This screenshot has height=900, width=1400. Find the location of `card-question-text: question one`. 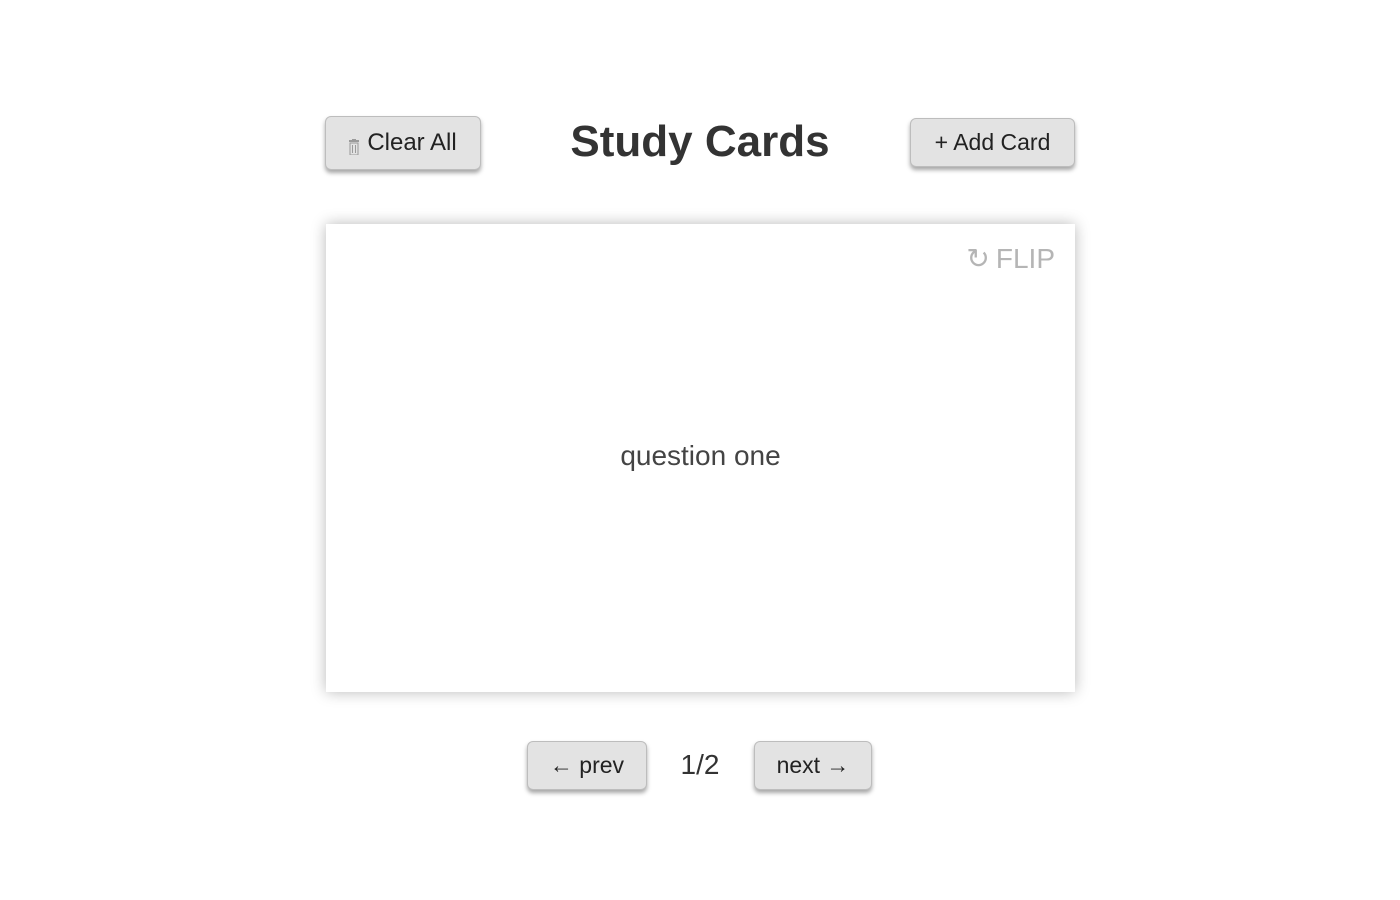

card-question-text: question one is located at coordinates (700, 455).